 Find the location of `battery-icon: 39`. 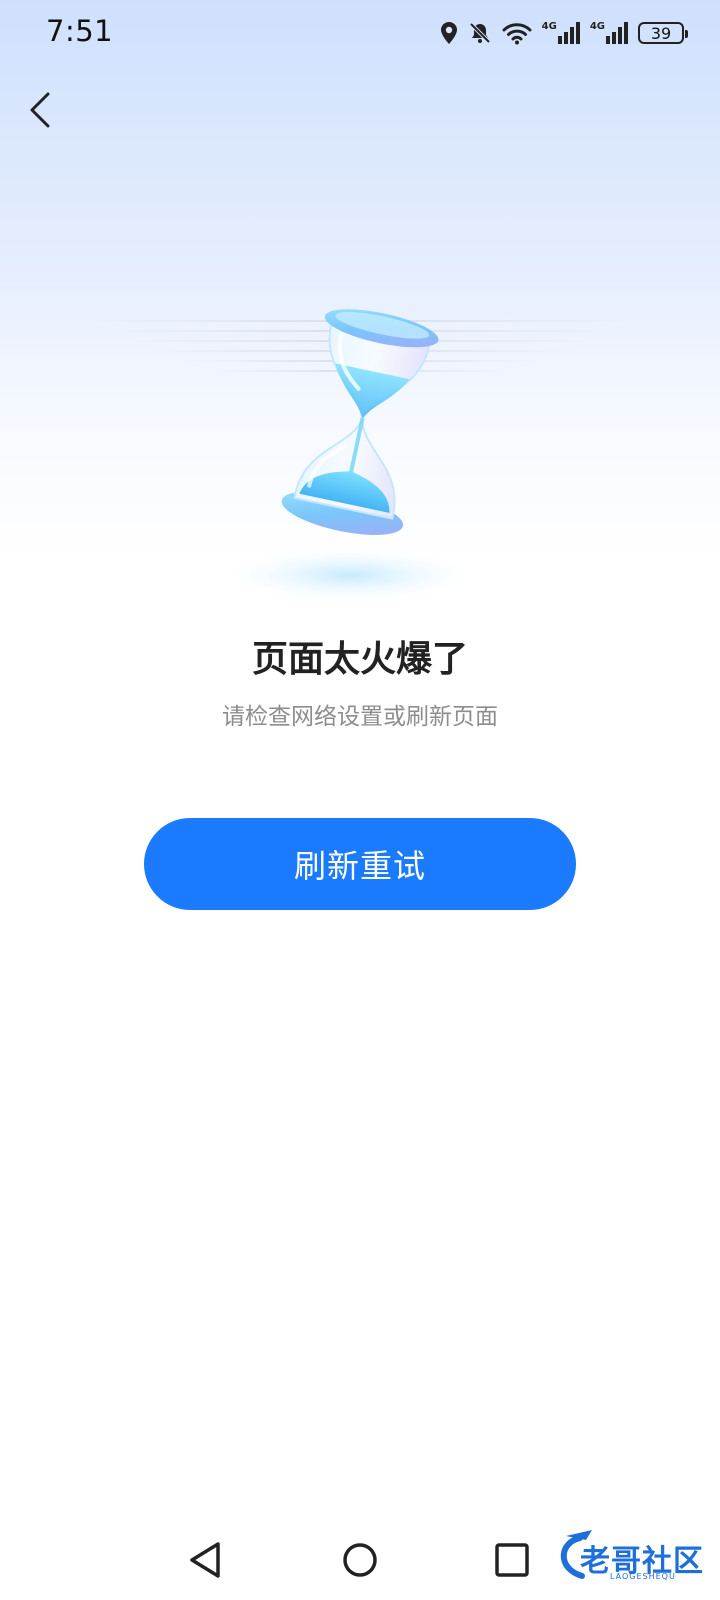

battery-icon: 39 is located at coordinates (663, 33).